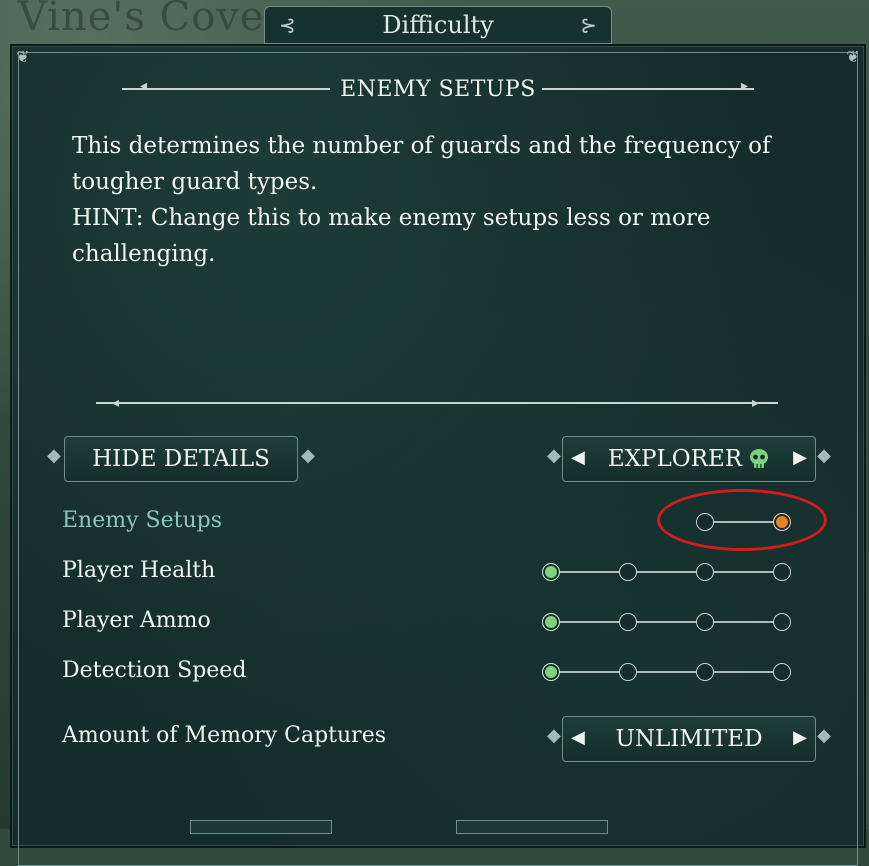 The height and width of the screenshot is (866, 869). I want to click on tab-title: Difficulty, so click(438, 25).